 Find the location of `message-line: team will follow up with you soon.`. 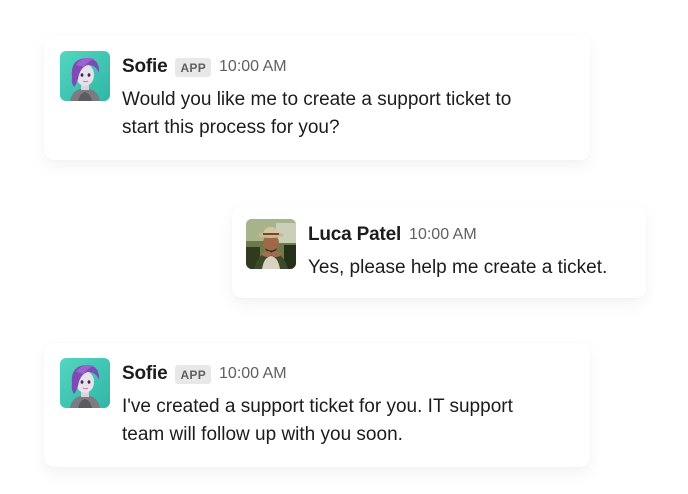

message-line: team will follow up with you soon. is located at coordinates (262, 434).